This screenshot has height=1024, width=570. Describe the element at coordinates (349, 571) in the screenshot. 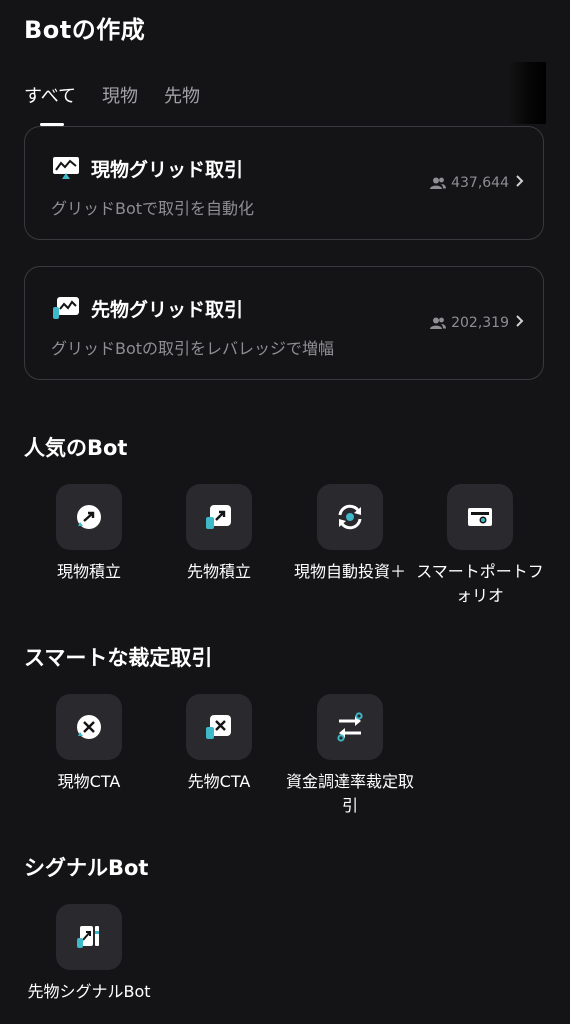

I see `bot-label: 現物自動投資＋` at that location.